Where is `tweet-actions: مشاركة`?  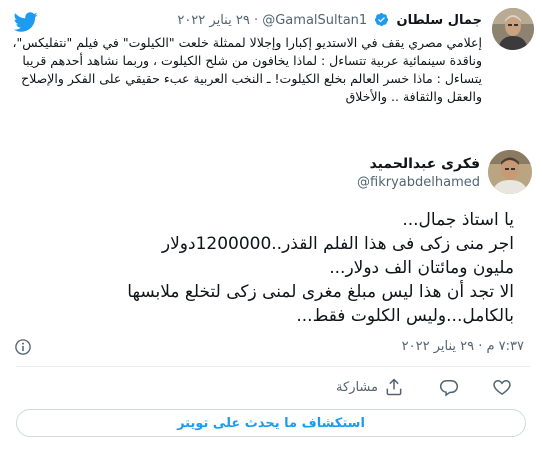 tweet-actions: مشاركة is located at coordinates (271, 388).